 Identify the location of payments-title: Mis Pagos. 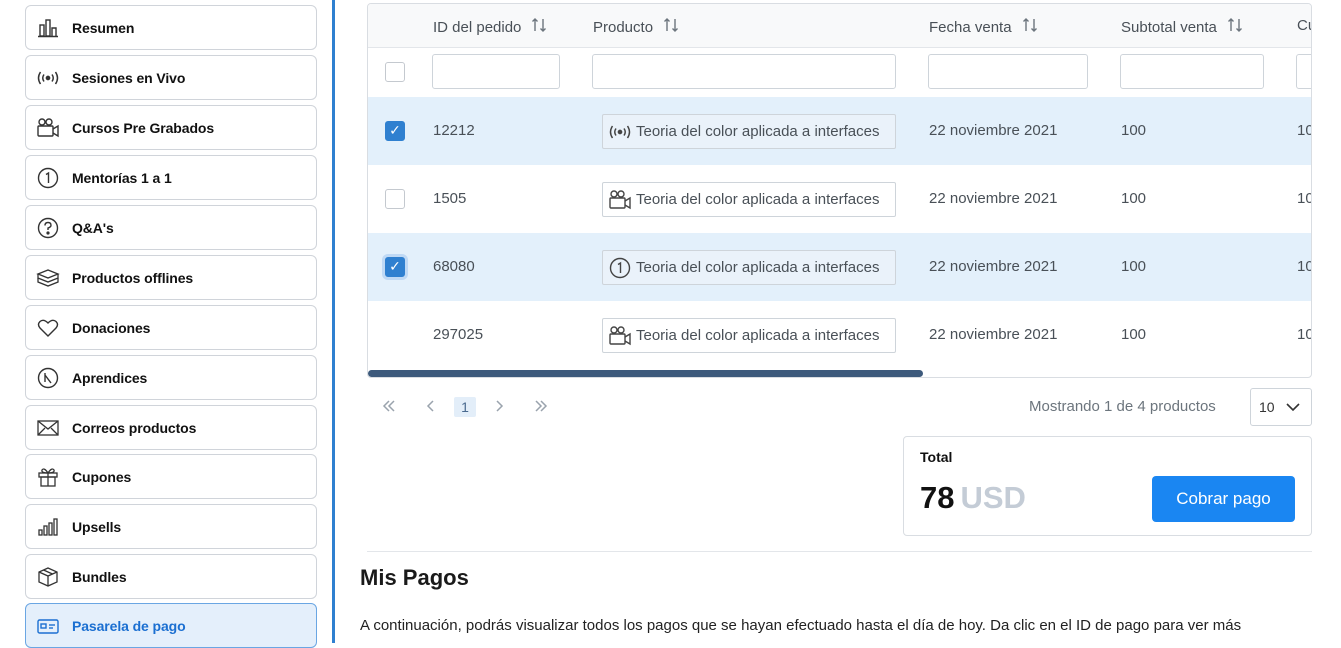
(414, 577).